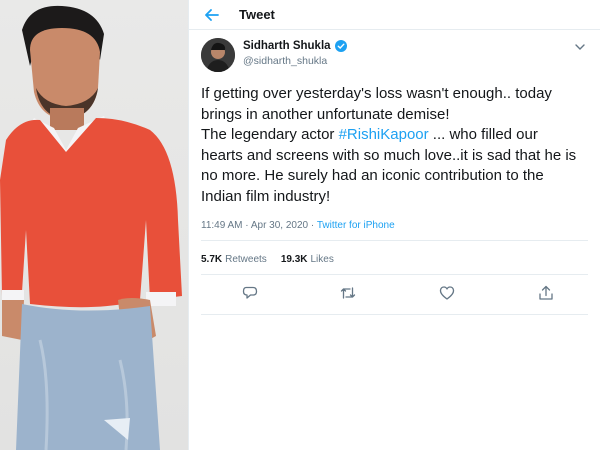  Describe the element at coordinates (348, 293) in the screenshot. I see `retweet-icon` at that location.